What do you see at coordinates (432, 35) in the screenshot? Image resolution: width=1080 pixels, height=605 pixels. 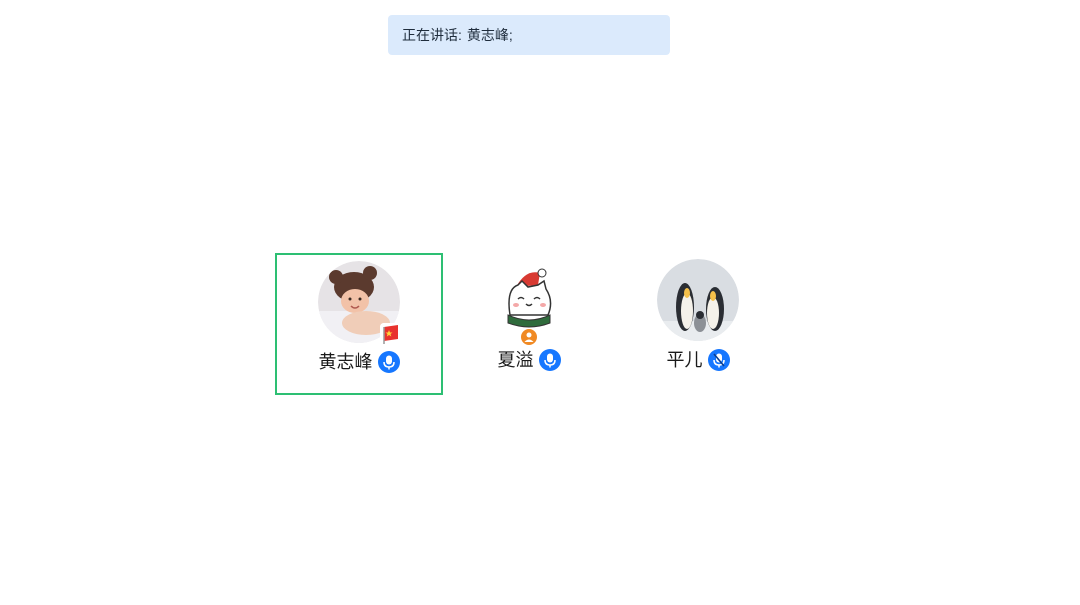 I see `speaking-label: 正在讲话:` at bounding box center [432, 35].